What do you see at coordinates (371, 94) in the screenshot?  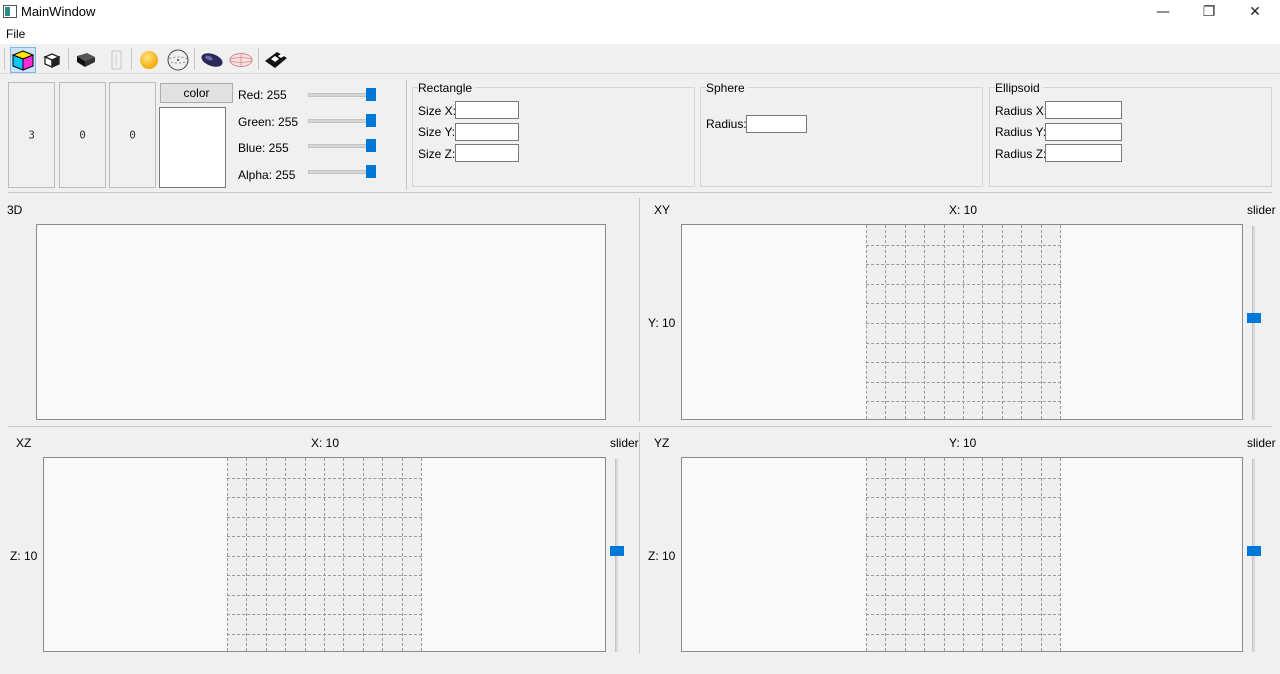 I see `red-slider-thumb` at bounding box center [371, 94].